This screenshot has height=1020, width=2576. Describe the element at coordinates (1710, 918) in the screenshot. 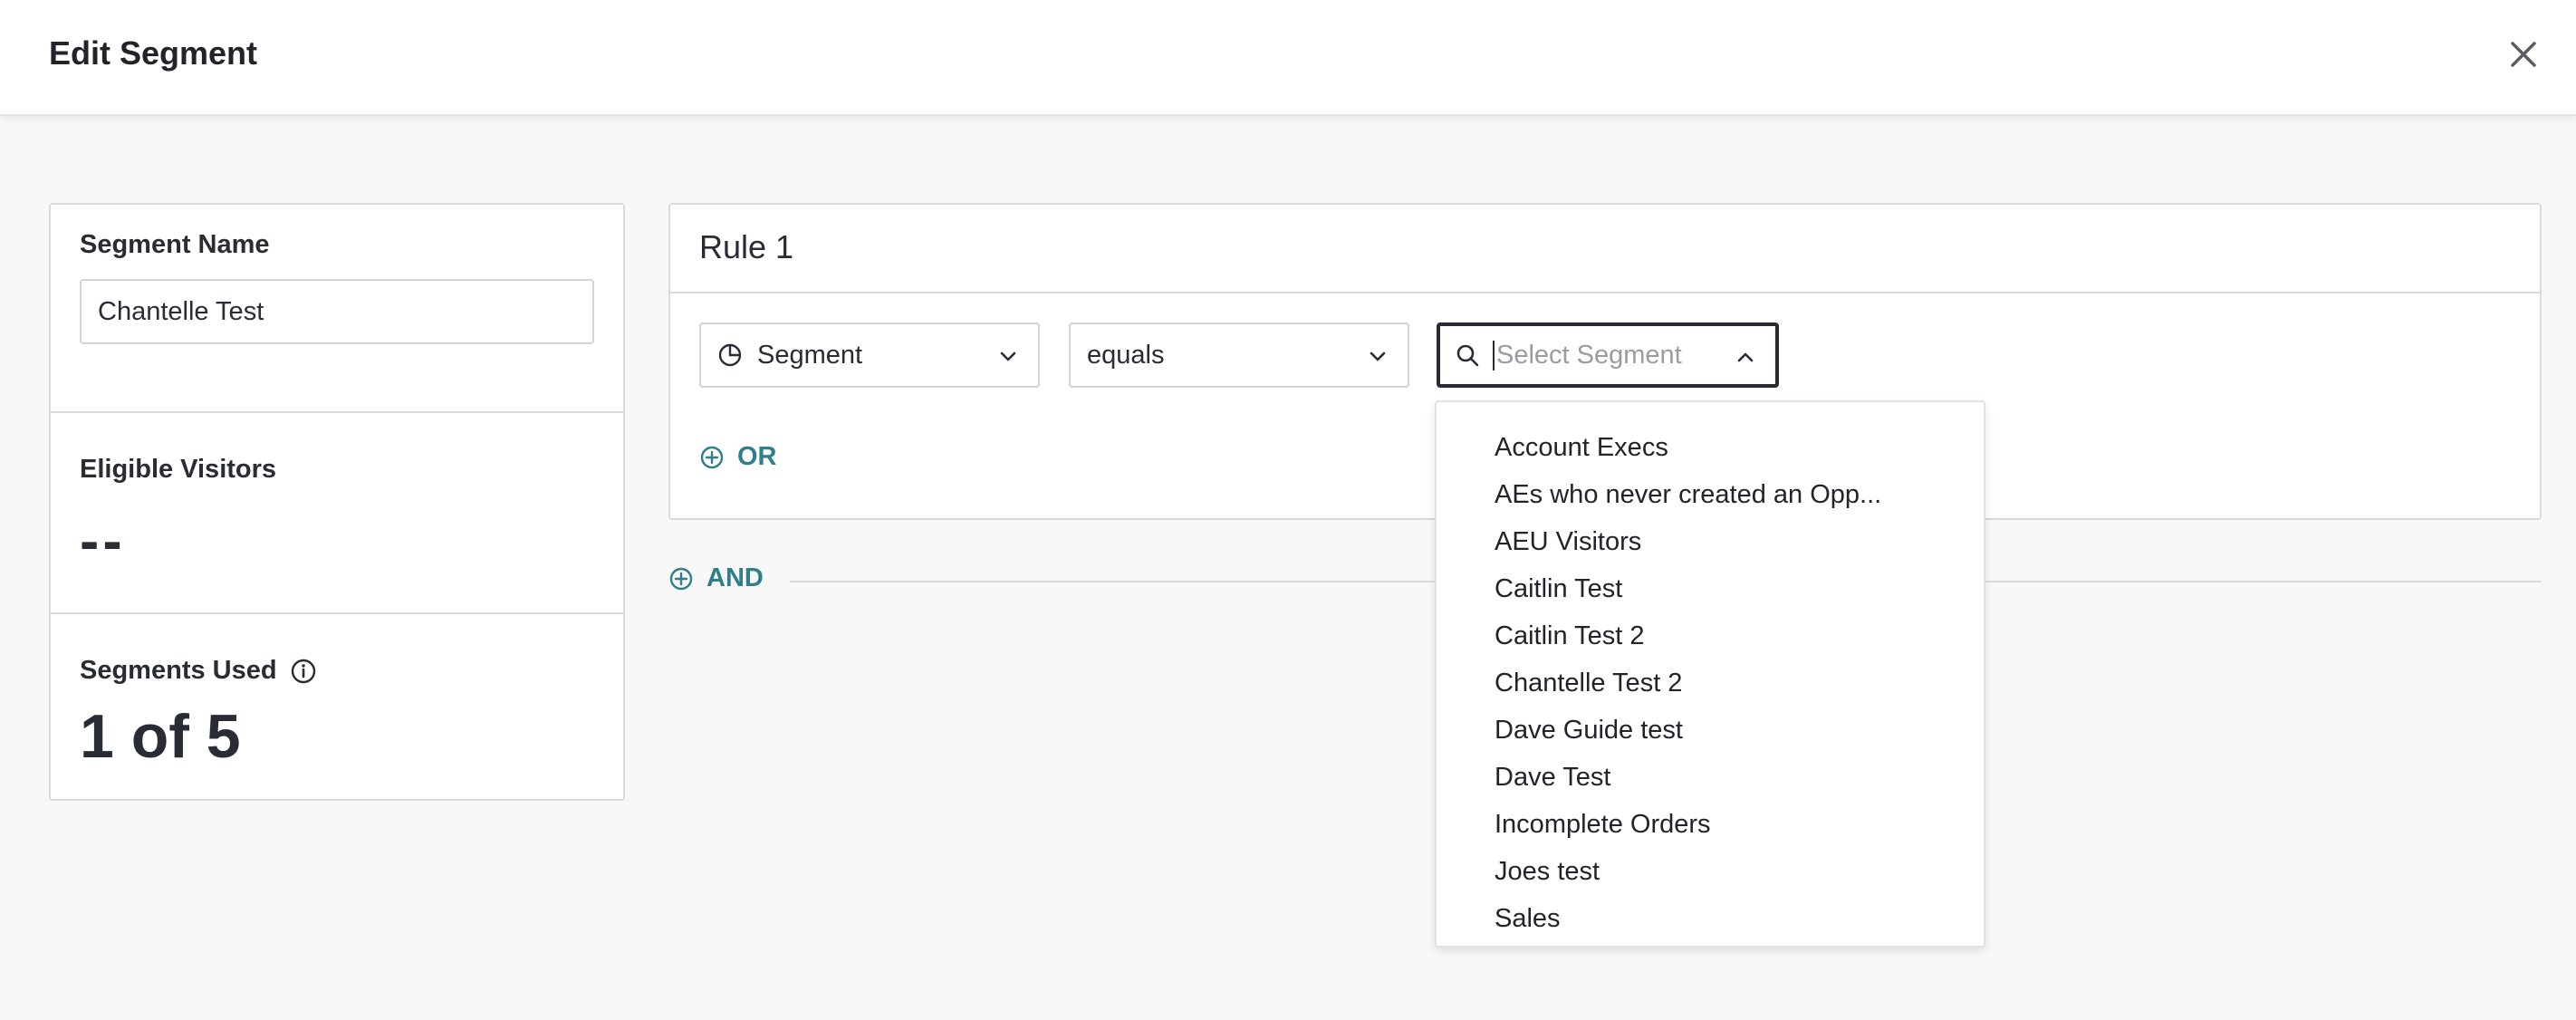

I see `dropdown-option: Sales` at that location.